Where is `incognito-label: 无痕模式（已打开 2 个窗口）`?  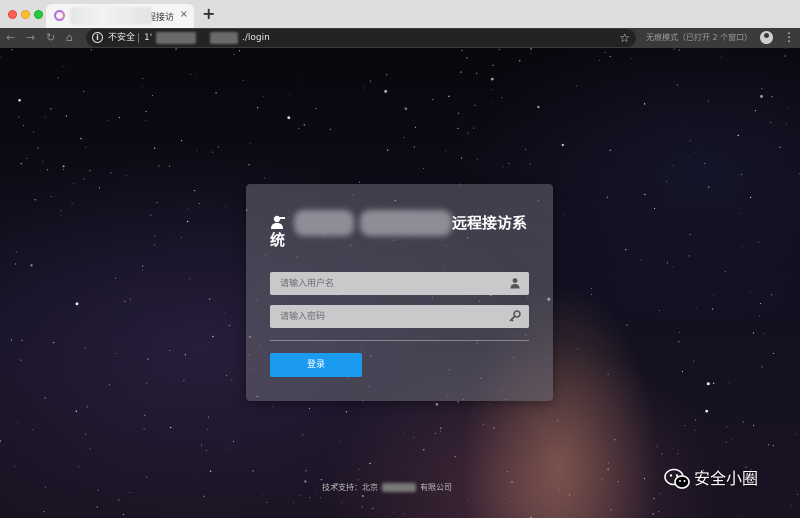
incognito-label: 无痕模式（已打开 2 个窗口） is located at coordinates (699, 37).